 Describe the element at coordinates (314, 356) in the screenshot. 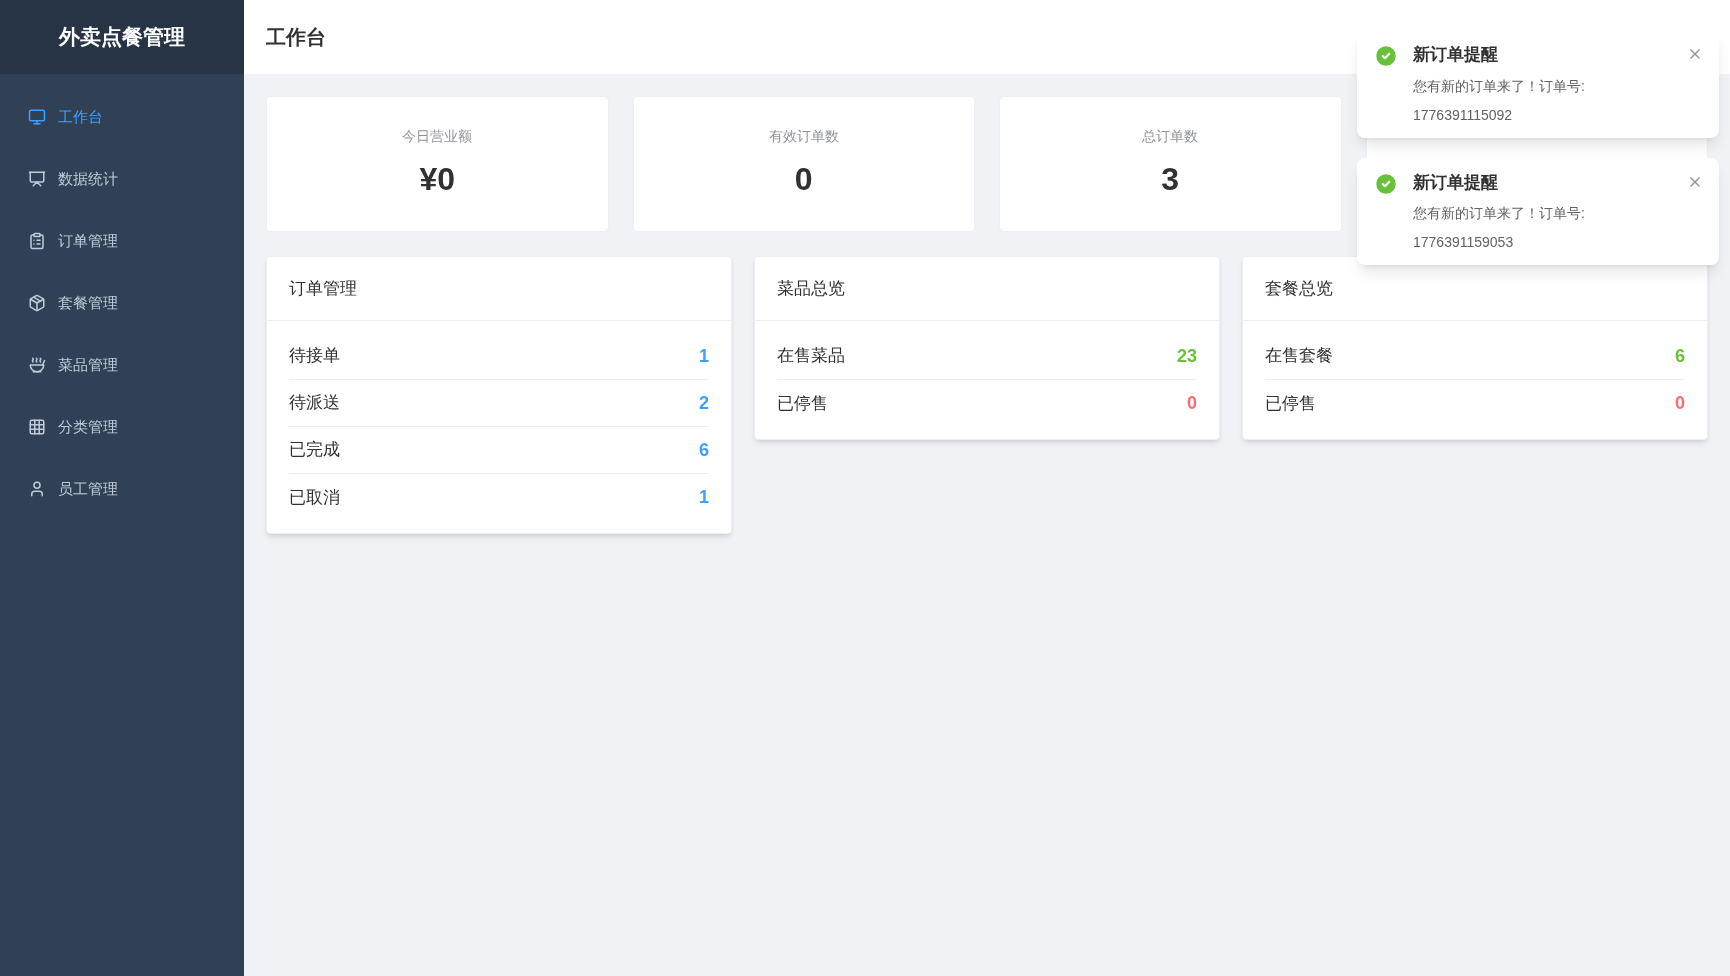

I see `row-label: 待接单` at that location.